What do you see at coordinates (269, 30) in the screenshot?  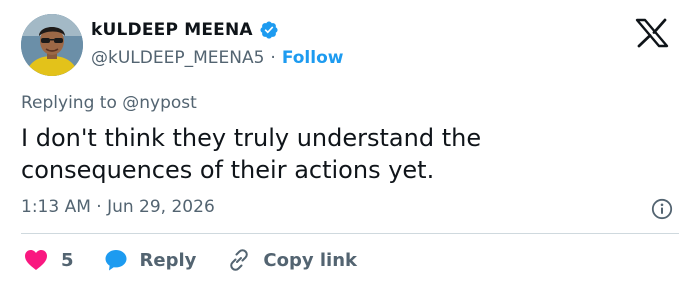 I see `verified-badge-icon` at bounding box center [269, 30].